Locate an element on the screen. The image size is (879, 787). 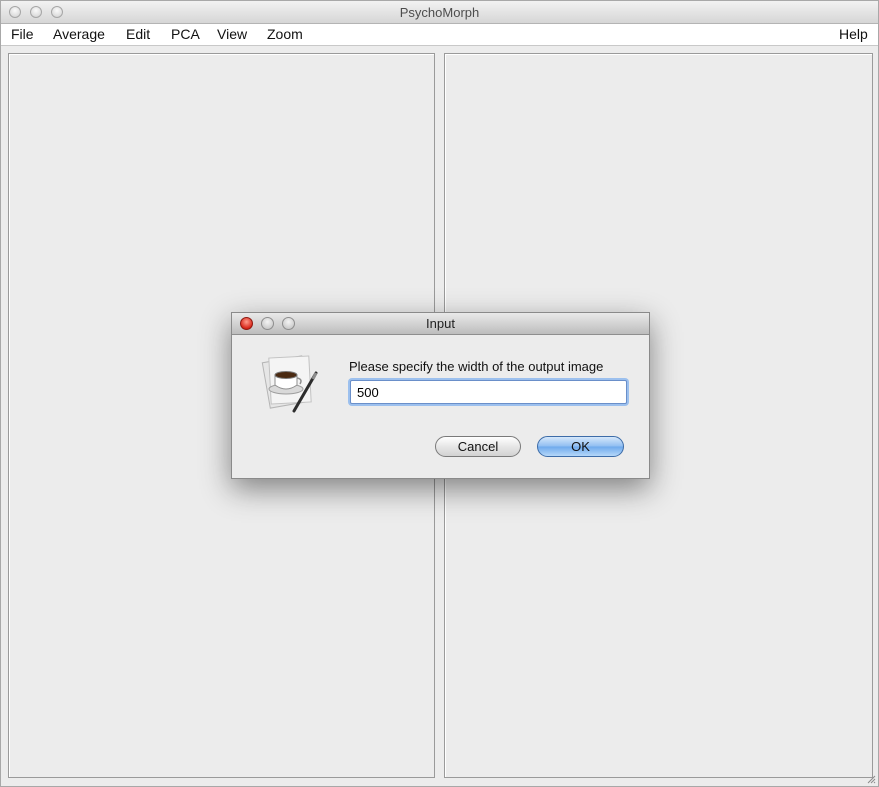
menu-zoom: Zoom is located at coordinates (285, 34).